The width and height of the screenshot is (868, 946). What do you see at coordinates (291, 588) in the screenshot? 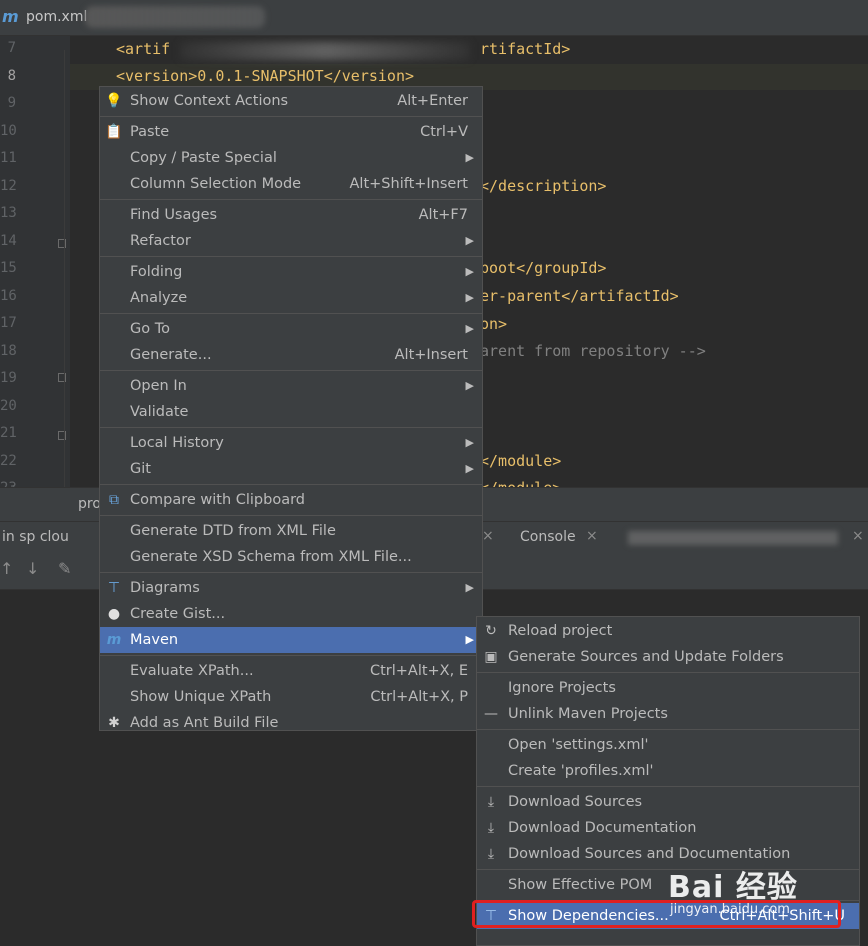
I see `menu-item-diagrams: ⊤ Diagrams ▶` at bounding box center [291, 588].